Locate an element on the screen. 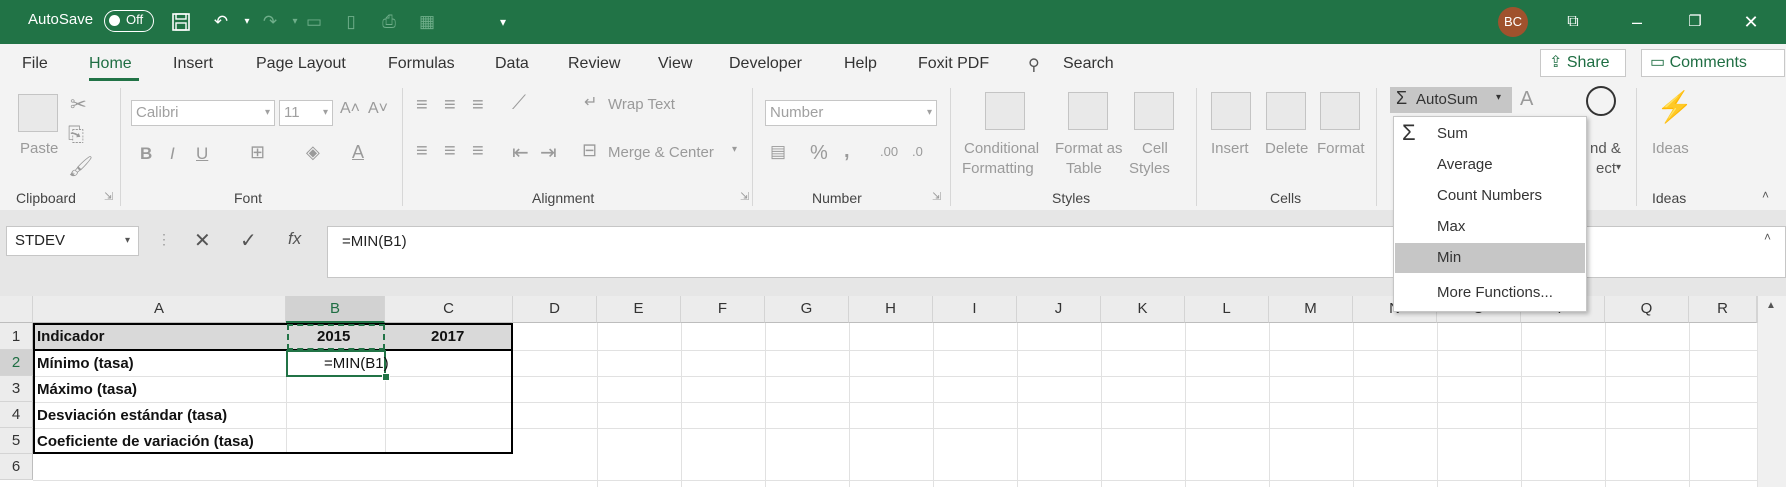  cell-styles-label-1: Cell is located at coordinates (1155, 148).